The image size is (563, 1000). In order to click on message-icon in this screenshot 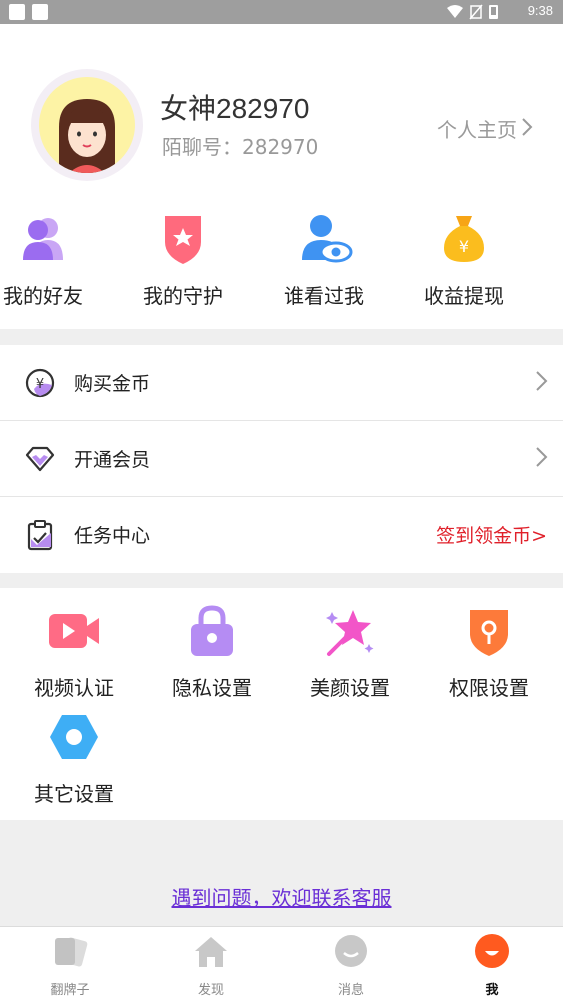, I will do `click(351, 952)`.